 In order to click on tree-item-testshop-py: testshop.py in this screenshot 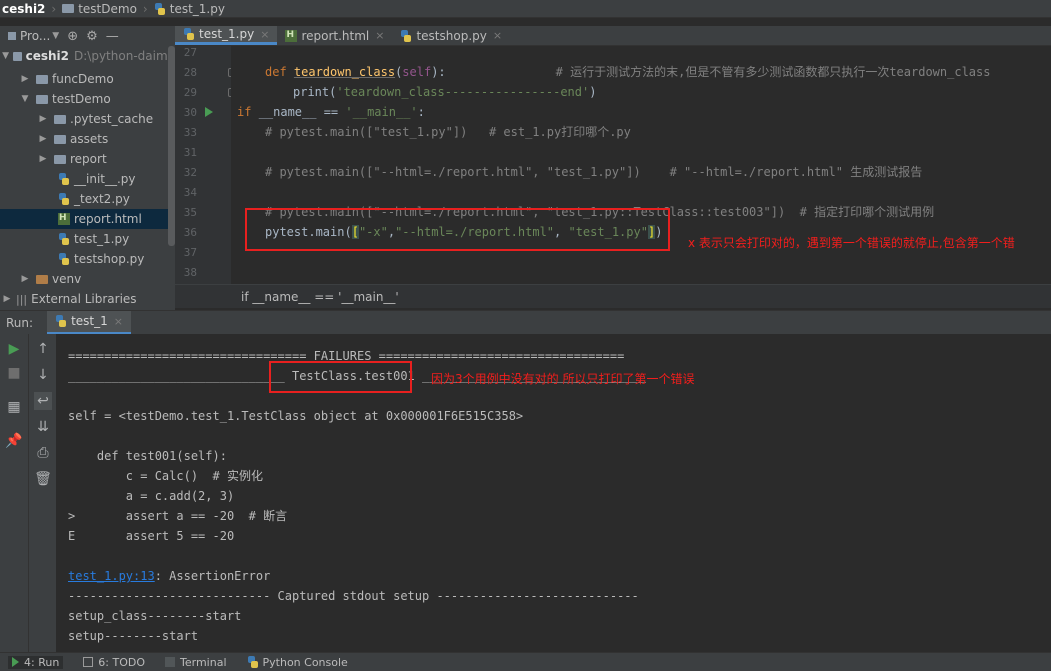, I will do `click(87, 259)`.